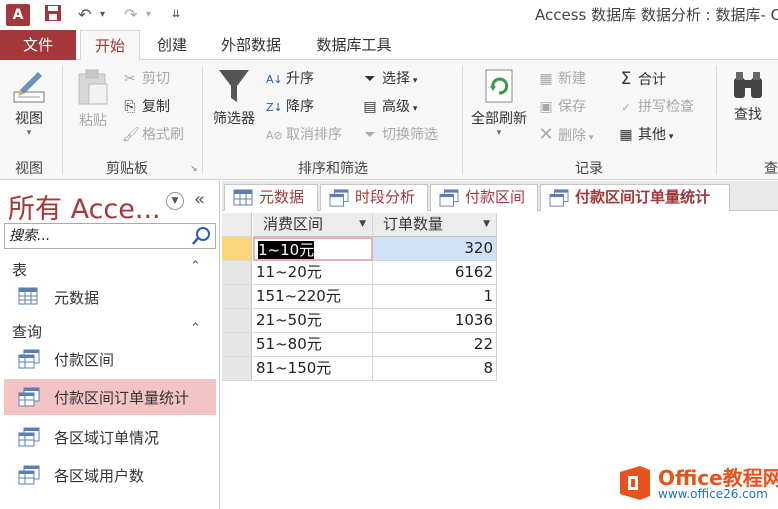 The height and width of the screenshot is (509, 778). Describe the element at coordinates (38, 45) in the screenshot. I see `tab-file: 文件` at that location.